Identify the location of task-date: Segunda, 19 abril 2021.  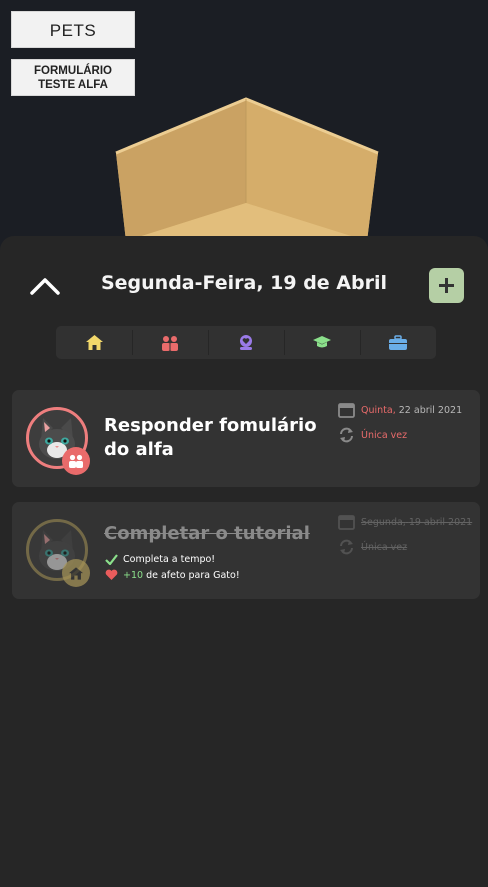
(405, 522).